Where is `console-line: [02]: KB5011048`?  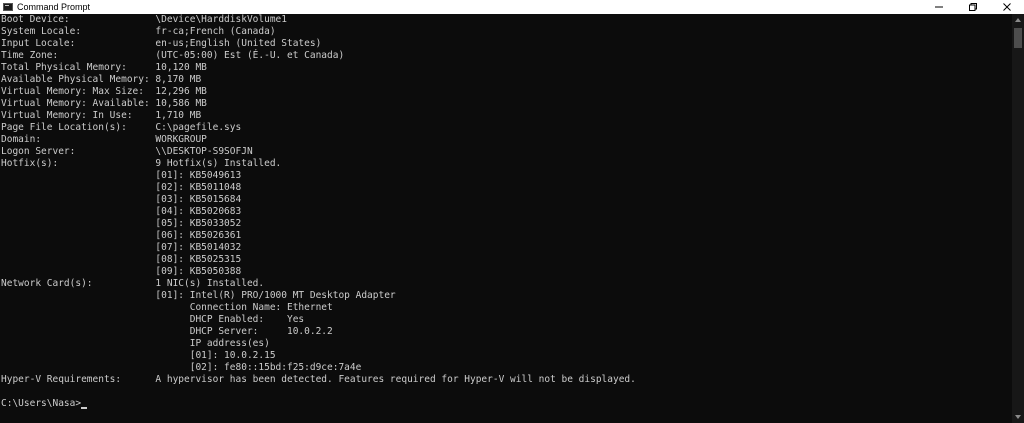 console-line: [02]: KB5011048 is located at coordinates (121, 187).